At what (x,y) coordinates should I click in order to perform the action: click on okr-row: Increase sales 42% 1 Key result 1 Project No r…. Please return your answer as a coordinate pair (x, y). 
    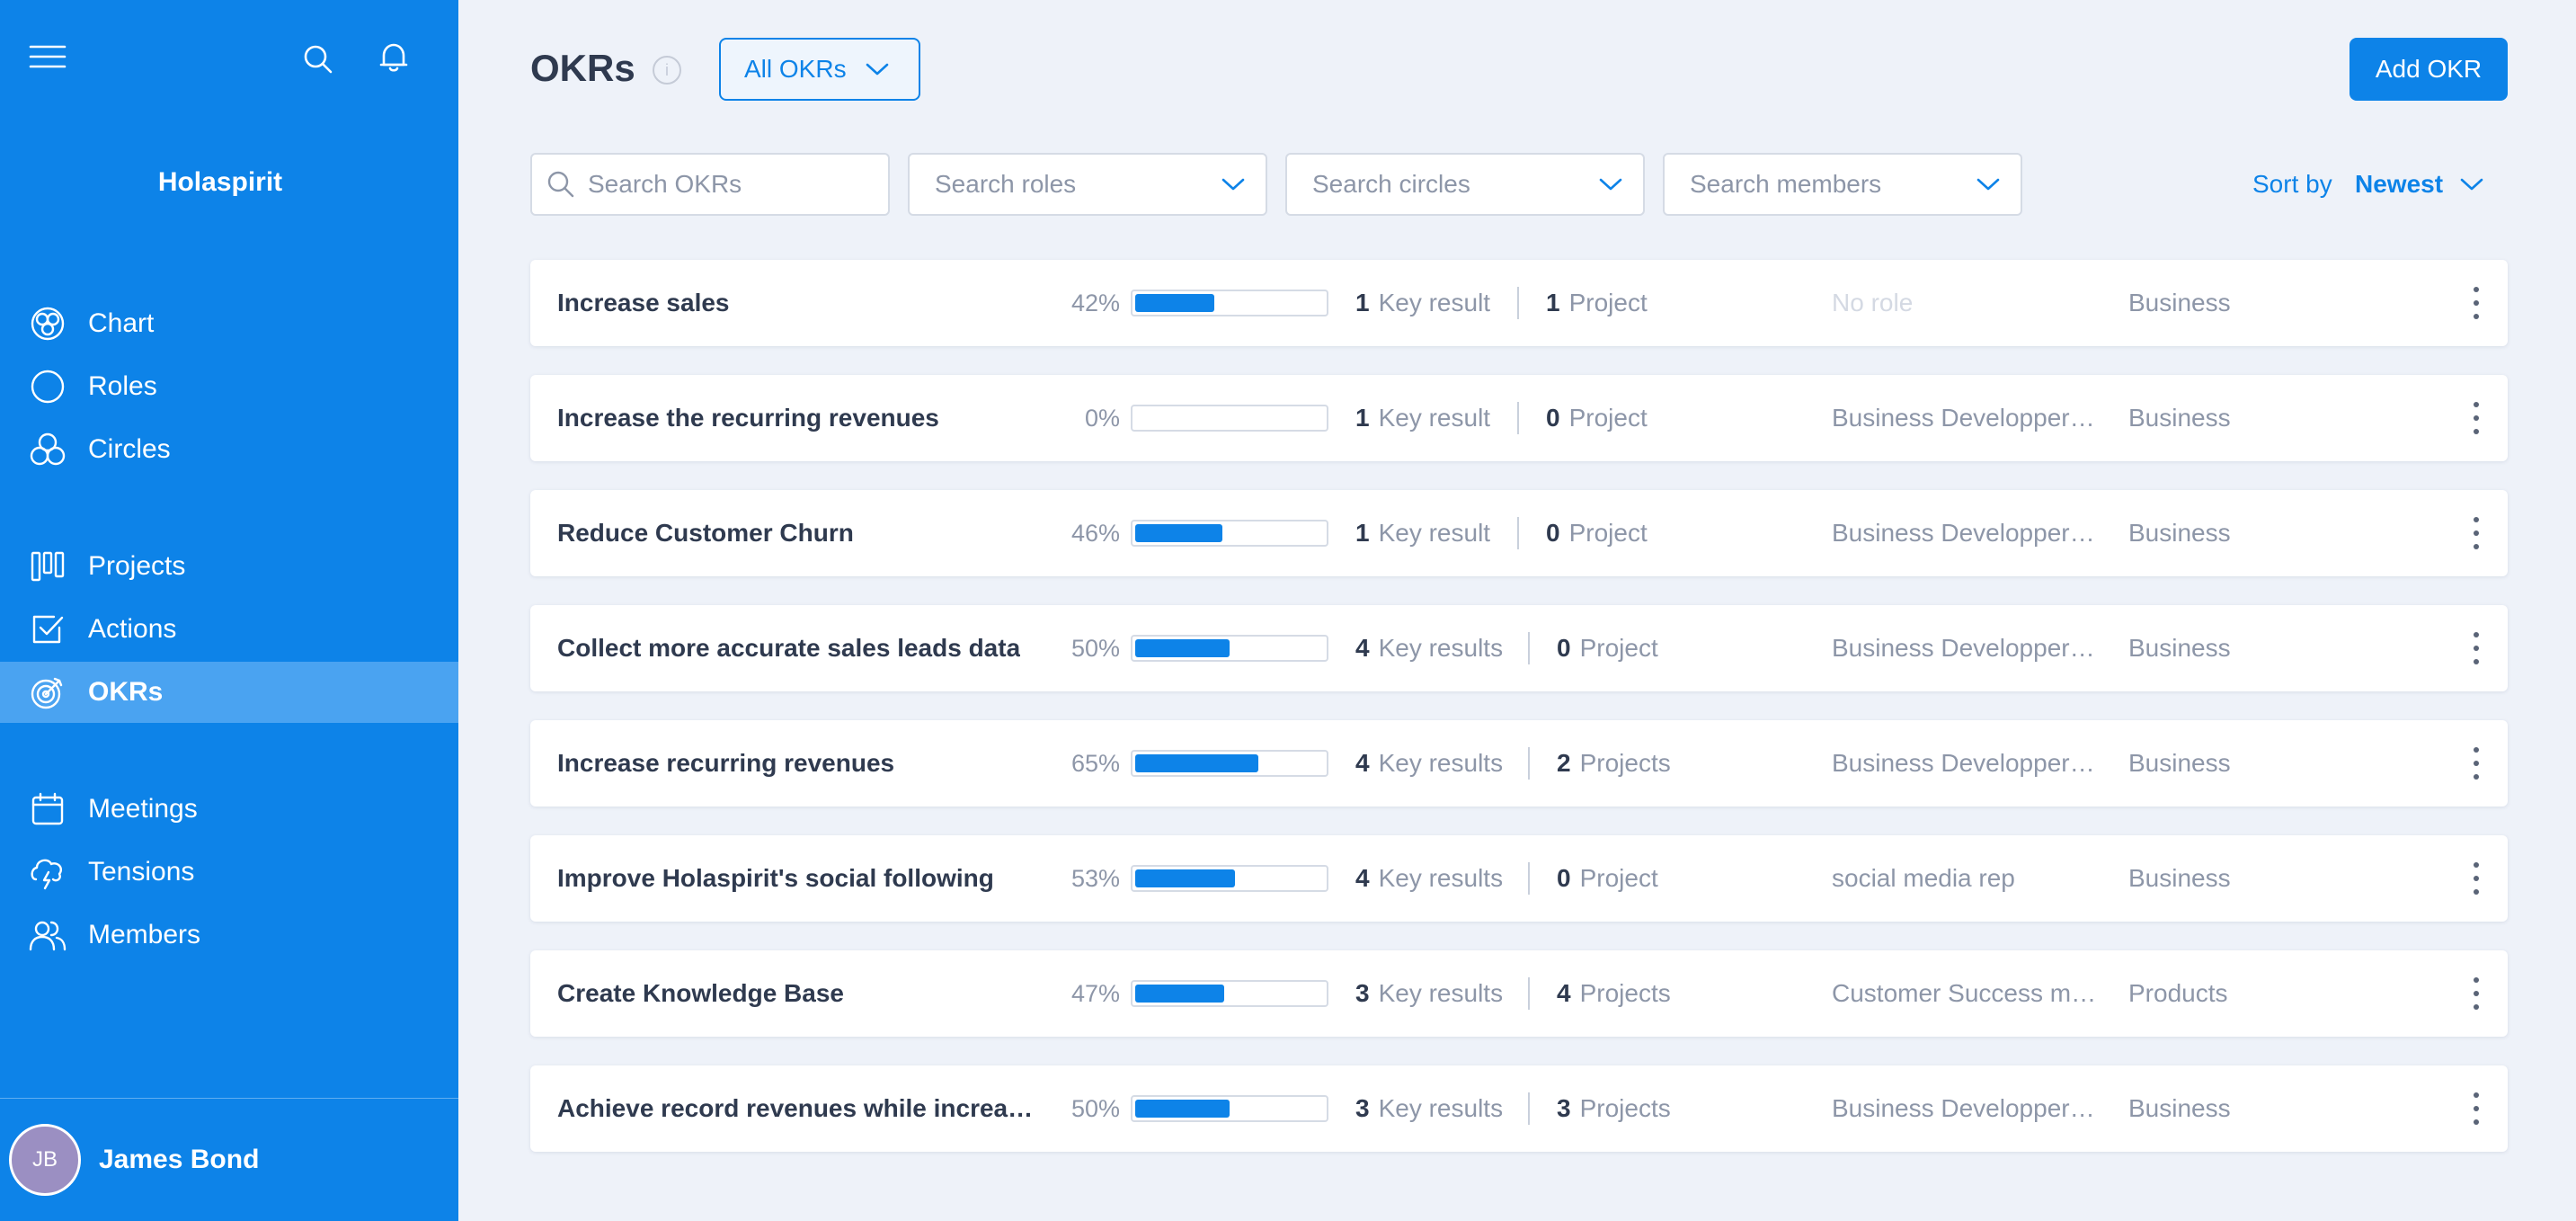
    Looking at the image, I should click on (1519, 303).